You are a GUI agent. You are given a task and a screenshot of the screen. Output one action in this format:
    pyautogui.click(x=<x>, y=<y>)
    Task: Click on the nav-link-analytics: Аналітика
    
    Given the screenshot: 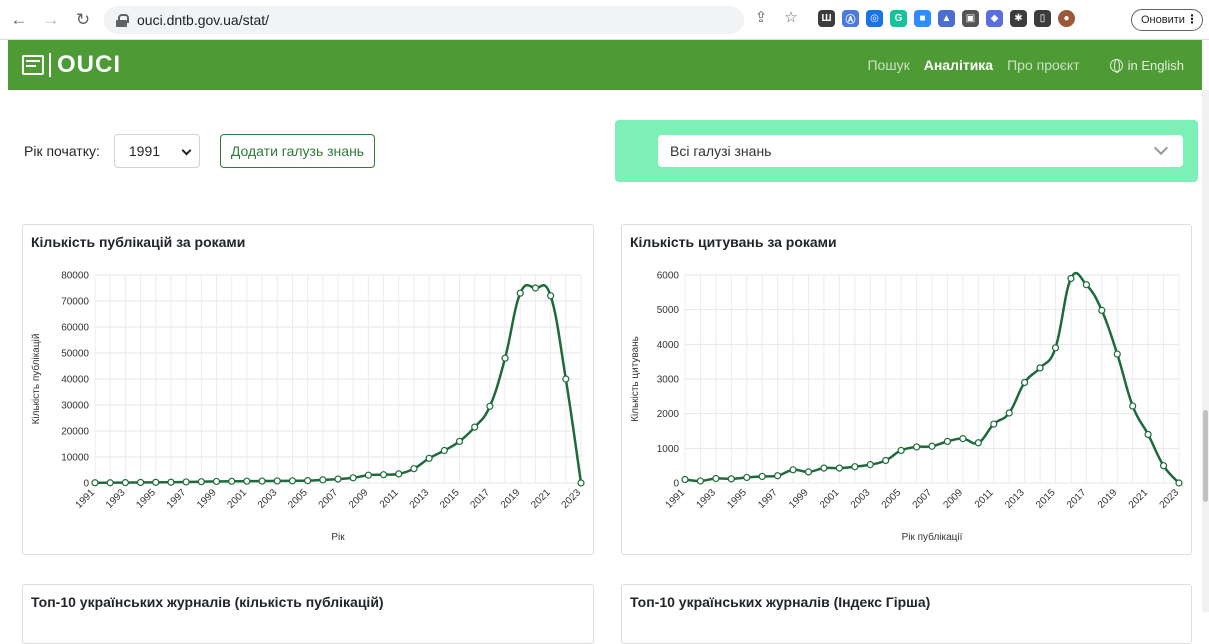 What is the action you would take?
    pyautogui.click(x=958, y=65)
    